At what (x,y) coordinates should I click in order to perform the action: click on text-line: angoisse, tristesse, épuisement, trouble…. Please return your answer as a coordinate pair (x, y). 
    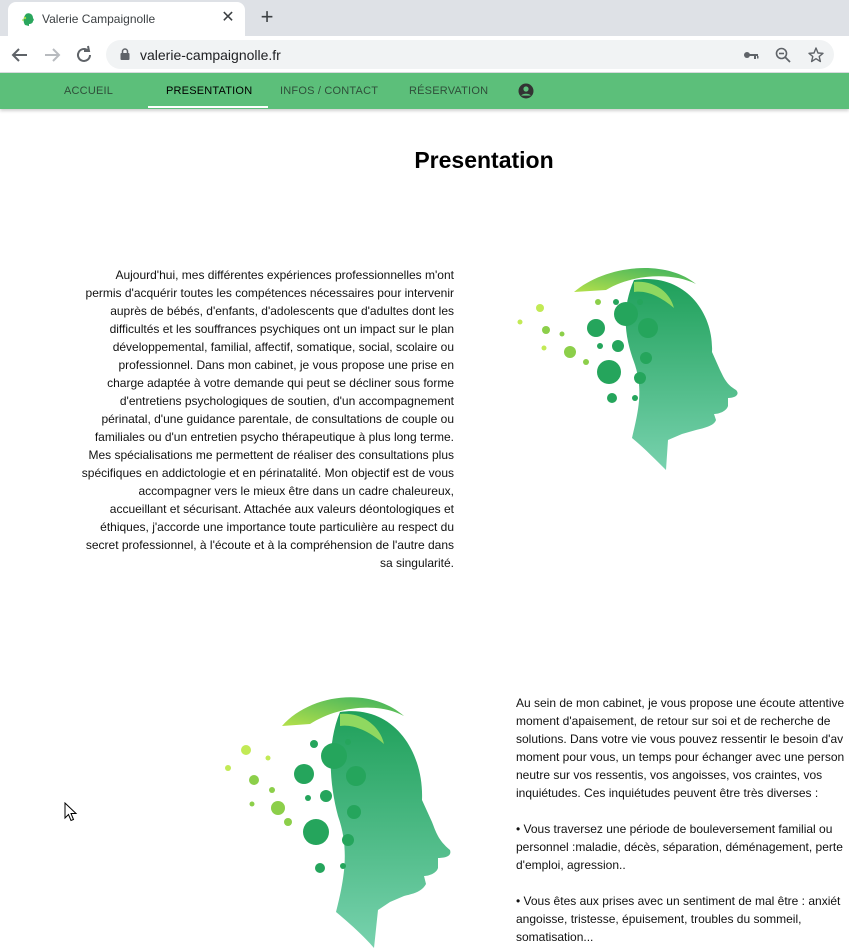
    Looking at the image, I should click on (659, 919).